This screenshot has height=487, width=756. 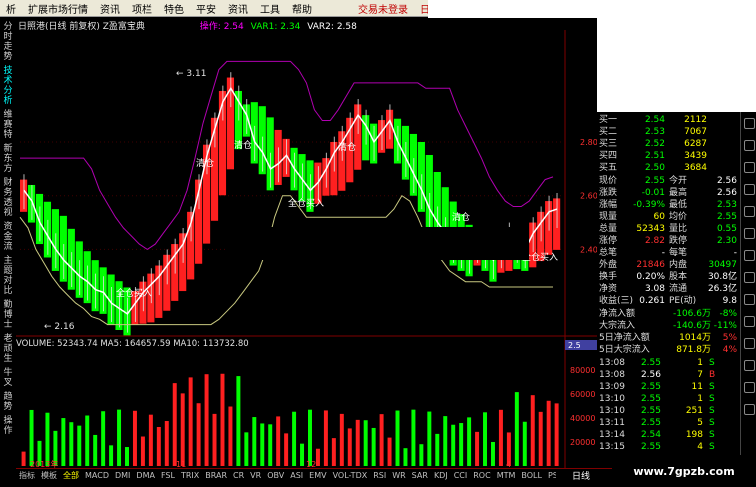 I want to click on order-label: 买五, so click(x=608, y=168).